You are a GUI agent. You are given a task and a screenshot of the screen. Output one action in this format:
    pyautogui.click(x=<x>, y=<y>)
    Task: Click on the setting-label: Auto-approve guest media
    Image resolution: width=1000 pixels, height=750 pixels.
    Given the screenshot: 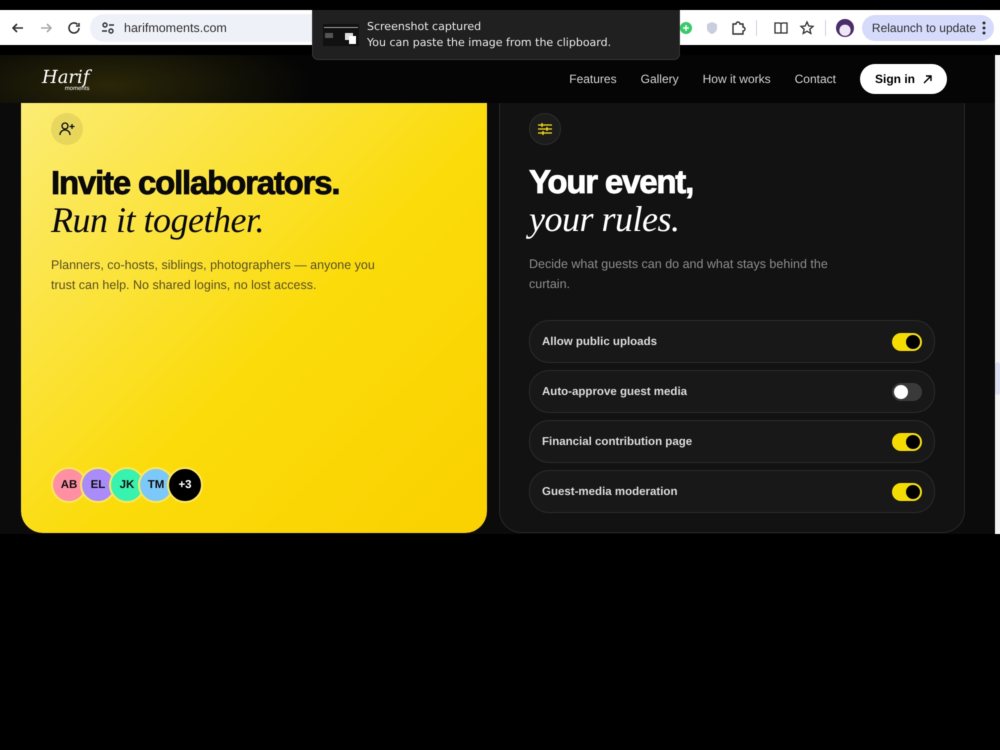 What is the action you would take?
    pyautogui.click(x=615, y=392)
    